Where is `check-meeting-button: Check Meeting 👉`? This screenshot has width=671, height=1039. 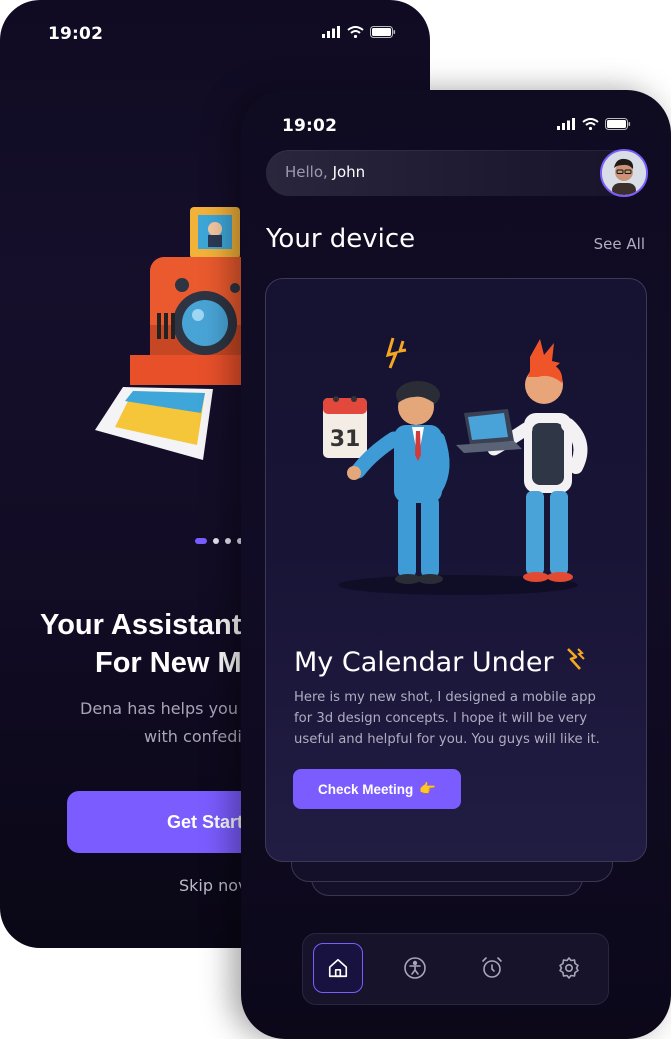
check-meeting-button: Check Meeting 👉 is located at coordinates (377, 789).